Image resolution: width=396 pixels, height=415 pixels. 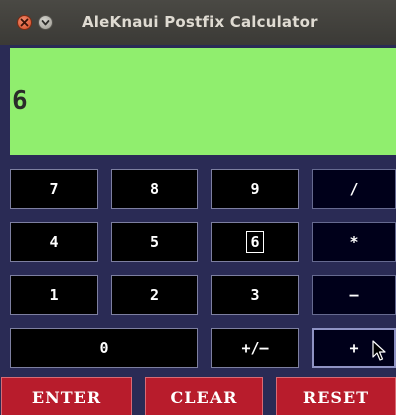 I want to click on clear-button: CLEAR, so click(x=204, y=396).